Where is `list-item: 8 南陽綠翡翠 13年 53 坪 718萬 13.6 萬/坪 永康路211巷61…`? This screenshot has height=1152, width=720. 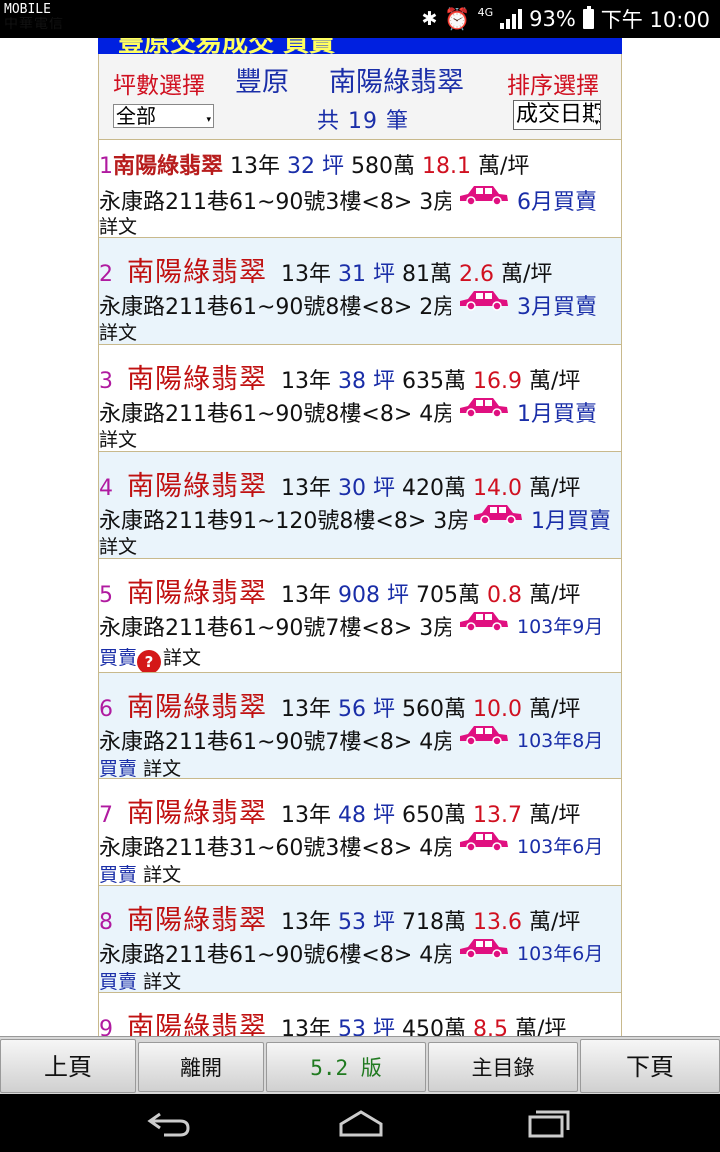 list-item: 8 南陽綠翡翠 13年 53 坪 718萬 13.6 萬/坪 永康路211巷61… is located at coordinates (360, 939).